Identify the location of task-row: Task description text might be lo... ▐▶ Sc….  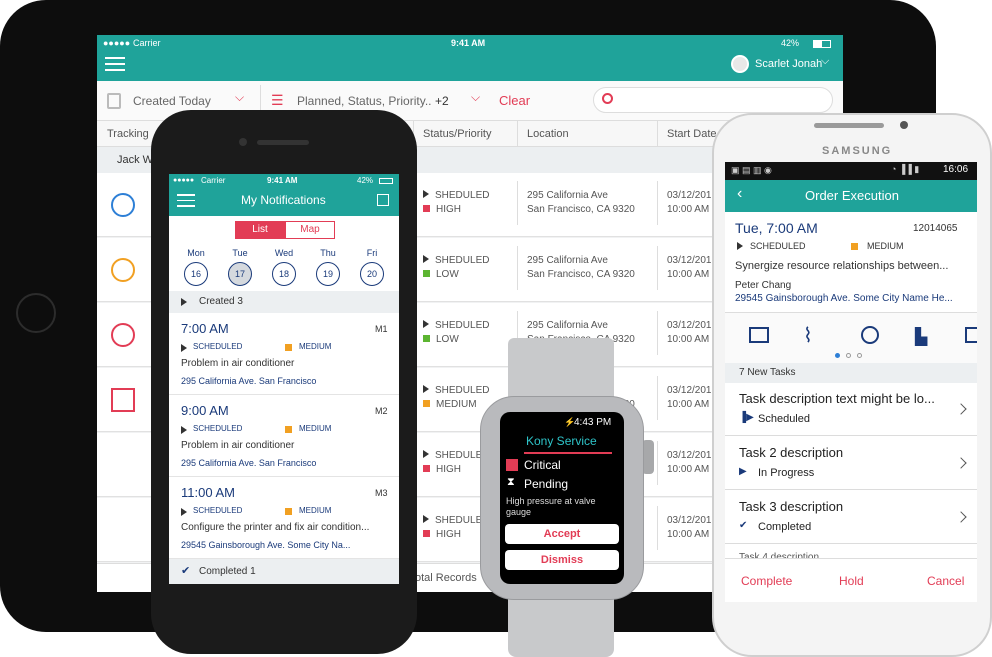
(851, 409).